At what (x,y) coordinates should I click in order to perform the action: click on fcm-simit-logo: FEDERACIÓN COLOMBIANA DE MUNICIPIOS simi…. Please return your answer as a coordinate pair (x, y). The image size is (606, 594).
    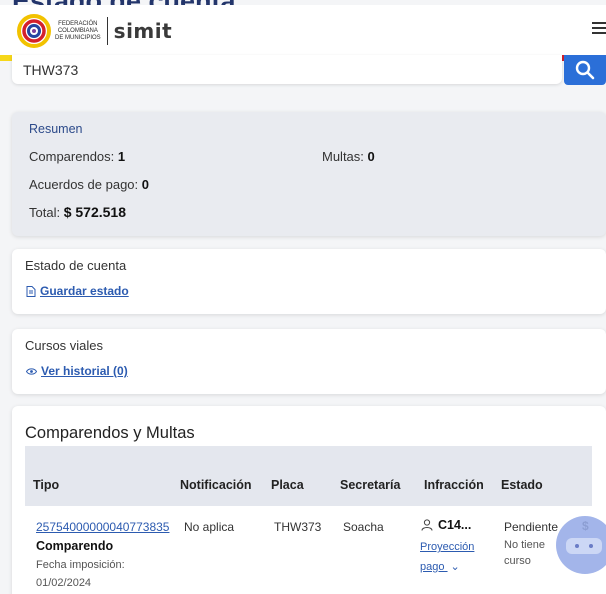
    Looking at the image, I should click on (94, 31).